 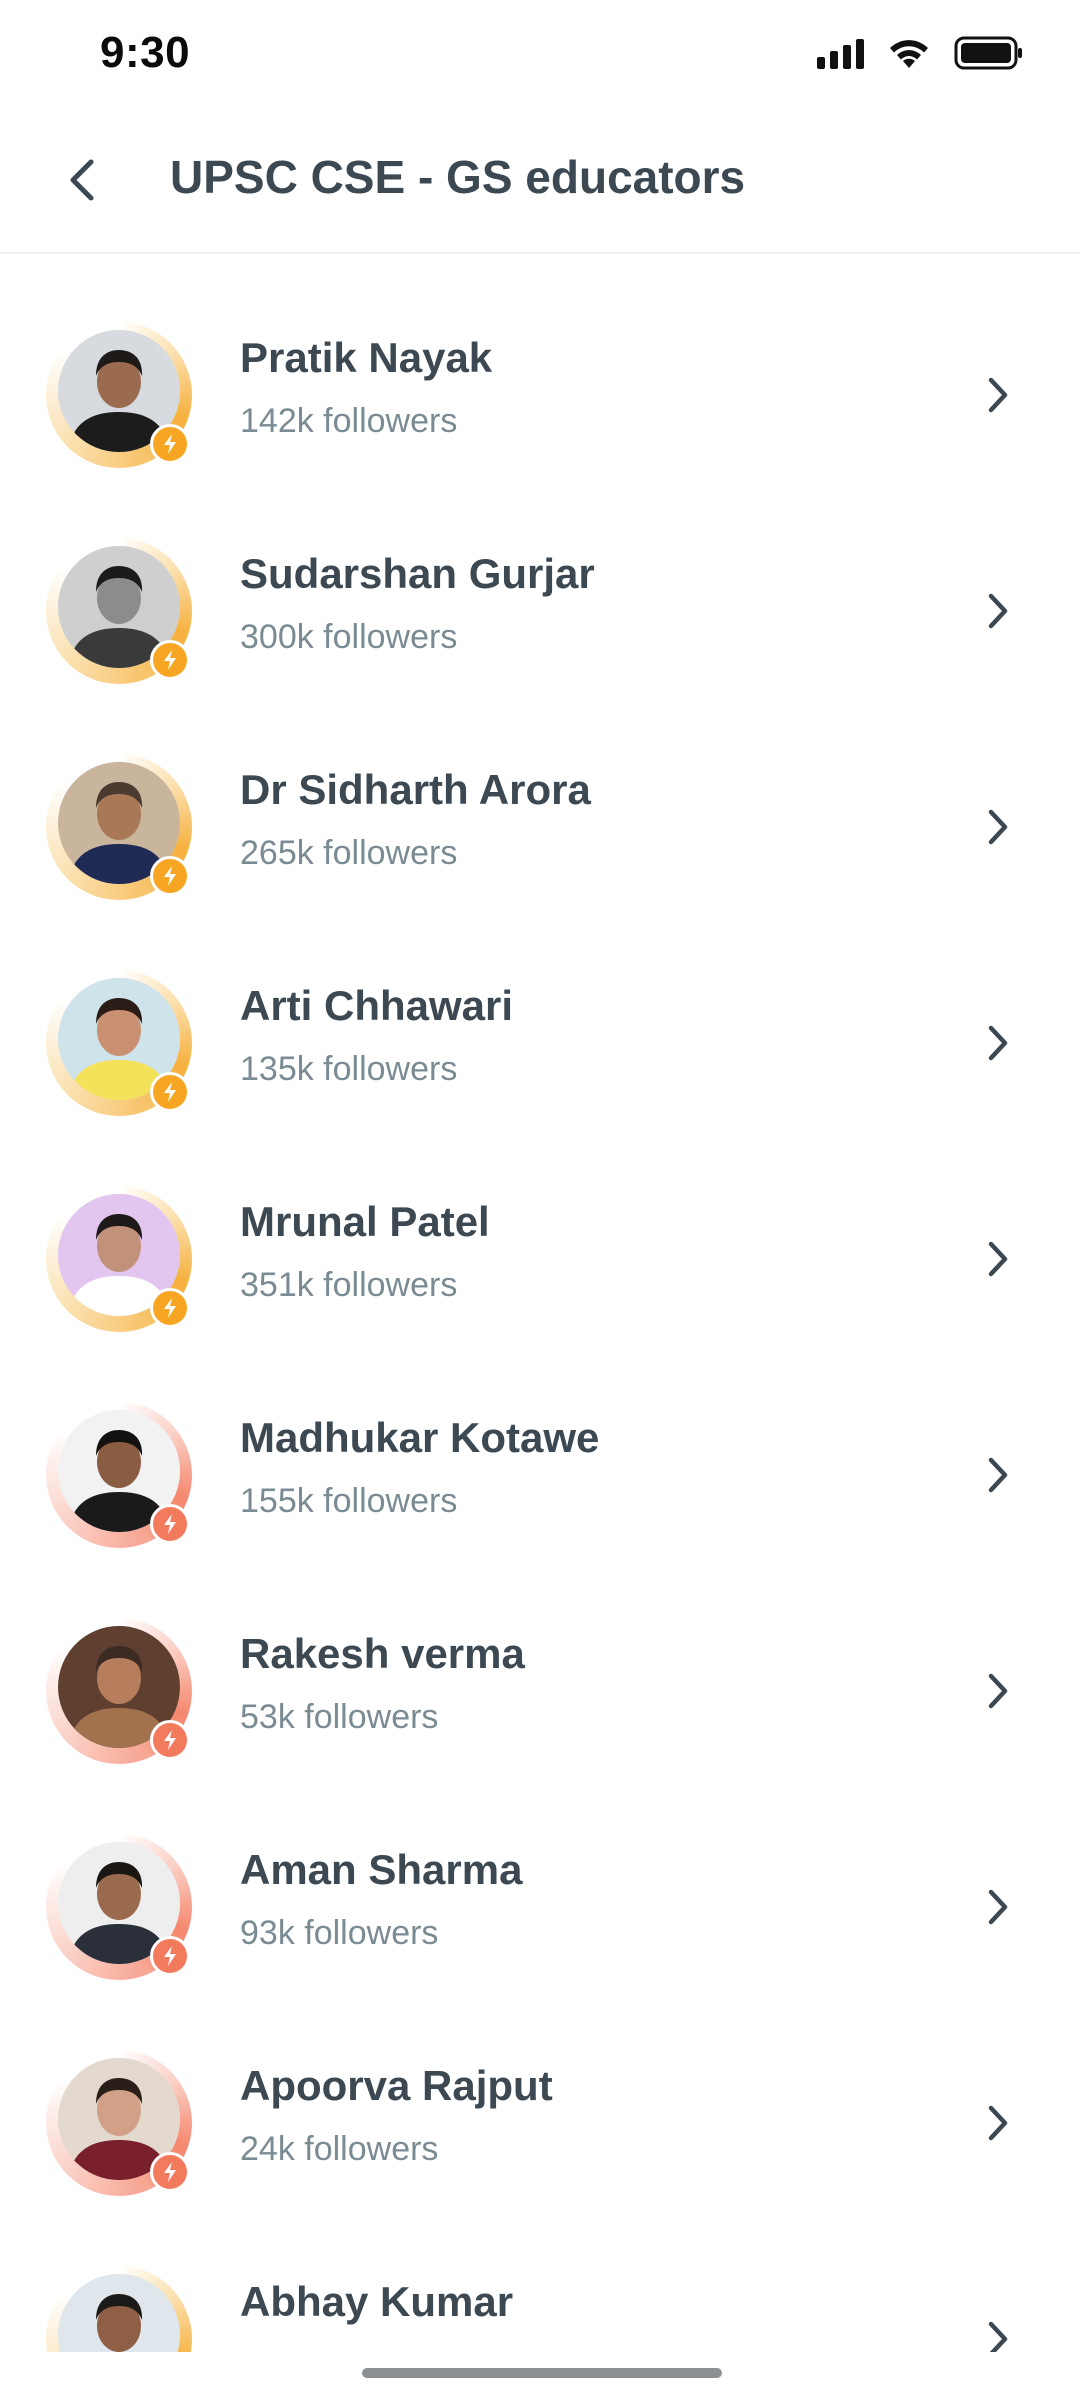 What do you see at coordinates (542, 2373) in the screenshot?
I see `home-indicator` at bounding box center [542, 2373].